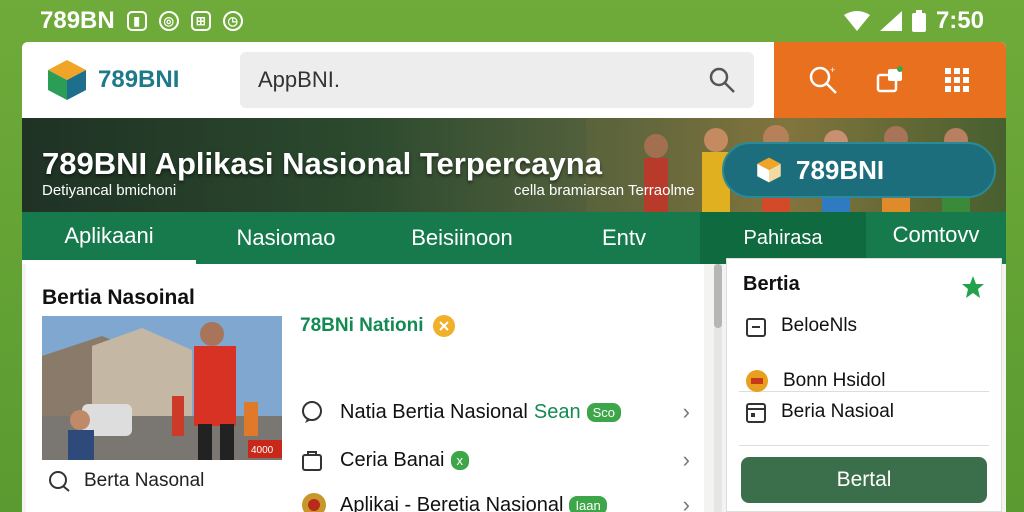  I want to click on app-header: 789BNI AppBNI. +, so click(514, 80).